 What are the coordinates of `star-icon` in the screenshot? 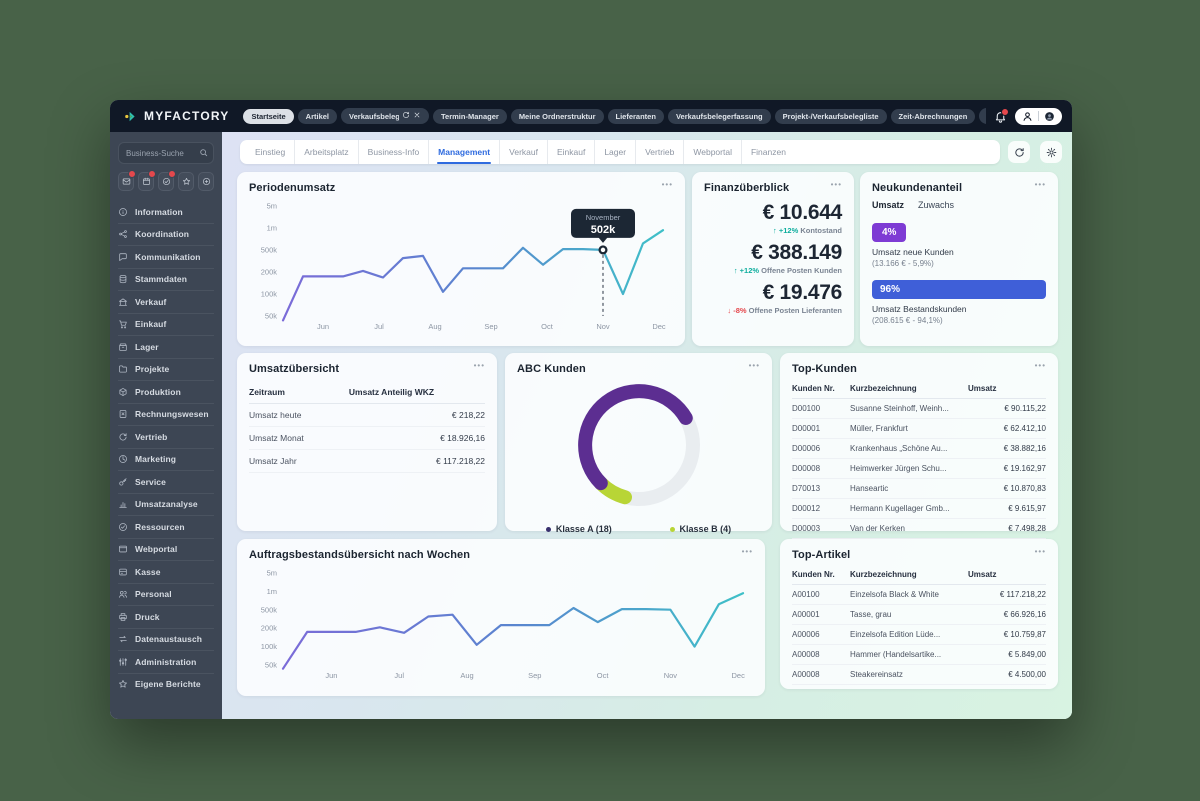 It's located at (186, 181).